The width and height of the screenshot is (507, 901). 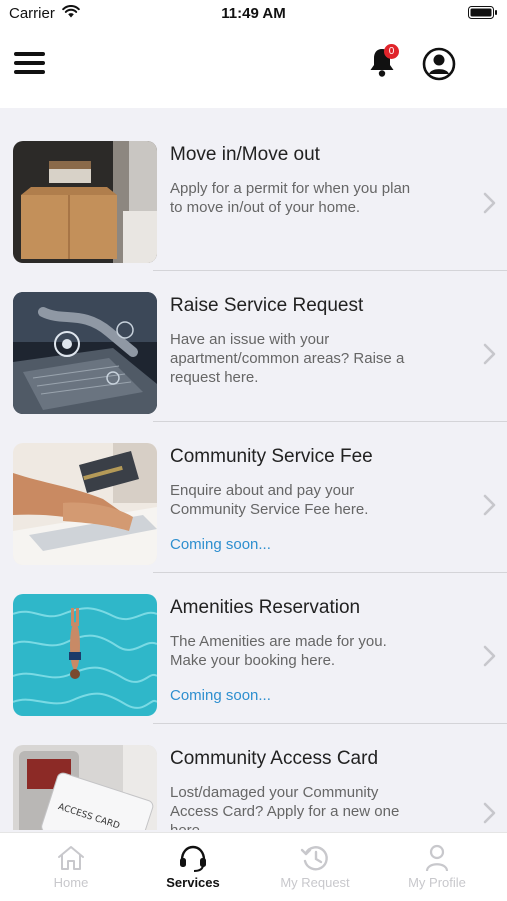 What do you see at coordinates (85, 353) in the screenshot?
I see `laptop-service-photo` at bounding box center [85, 353].